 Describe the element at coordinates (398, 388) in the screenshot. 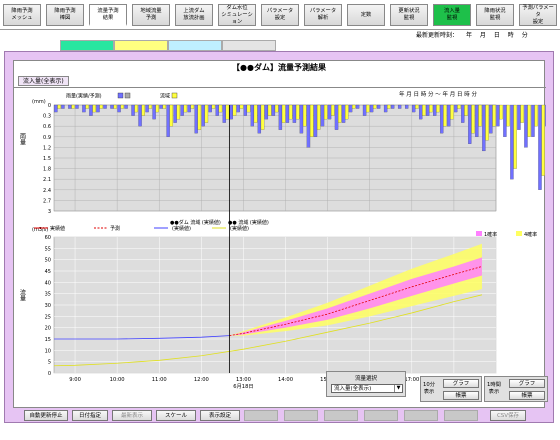

I see `chevron-down-icon: ▼` at that location.